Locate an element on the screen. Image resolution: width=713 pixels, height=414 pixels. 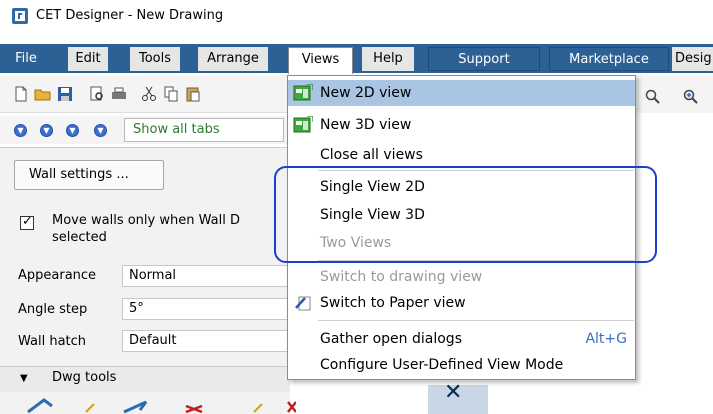
marketplace-button: Marketplace is located at coordinates (609, 59).